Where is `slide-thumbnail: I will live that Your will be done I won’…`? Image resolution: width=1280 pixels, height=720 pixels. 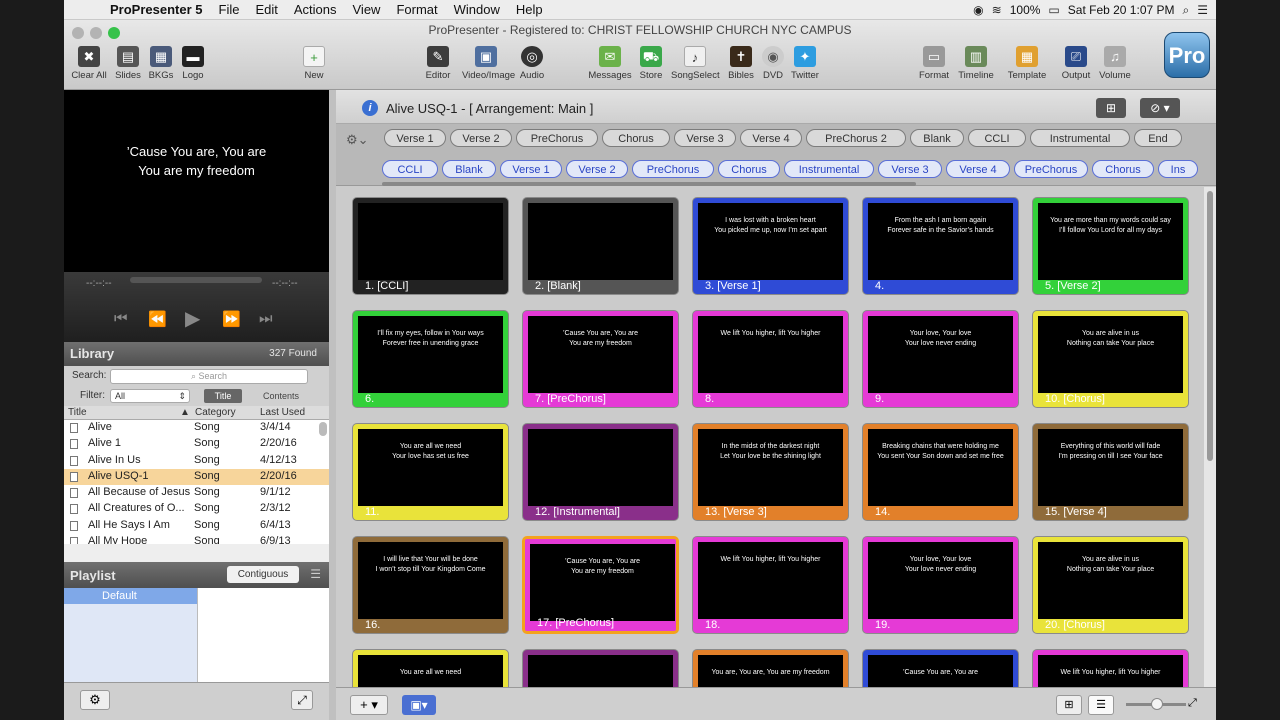 slide-thumbnail: I will live that Your will be done I won’… is located at coordinates (430, 585).